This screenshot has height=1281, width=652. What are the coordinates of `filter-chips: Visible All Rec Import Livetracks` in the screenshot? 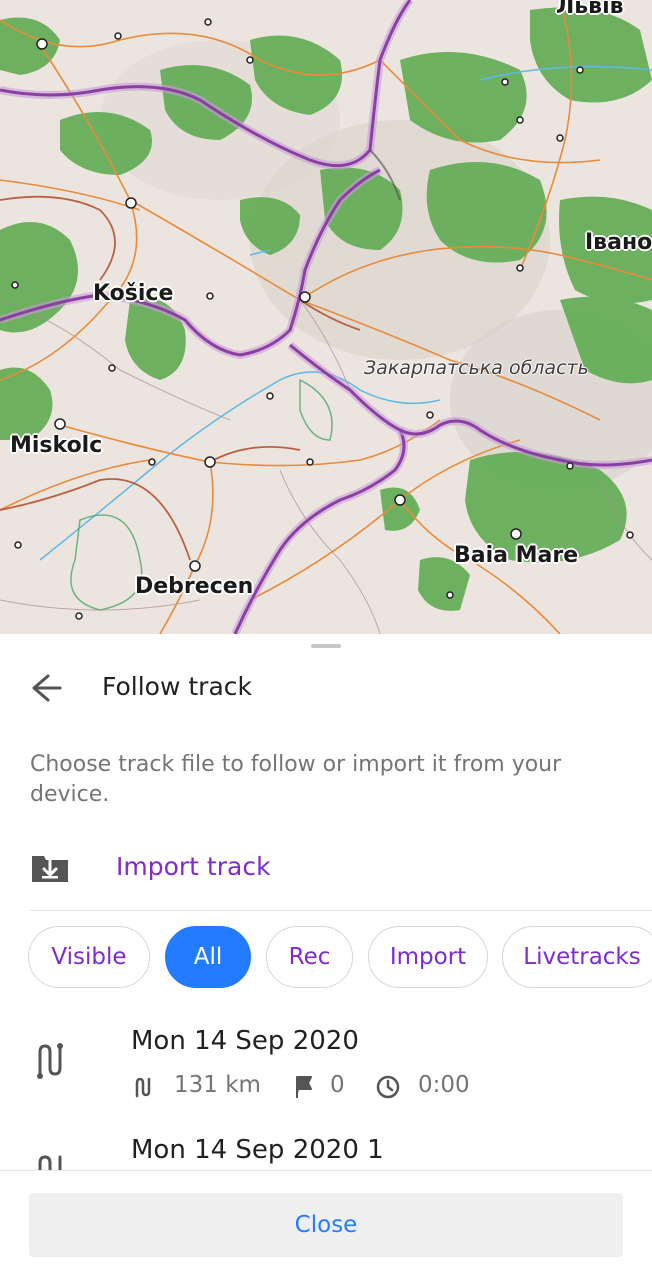 It's located at (340, 959).